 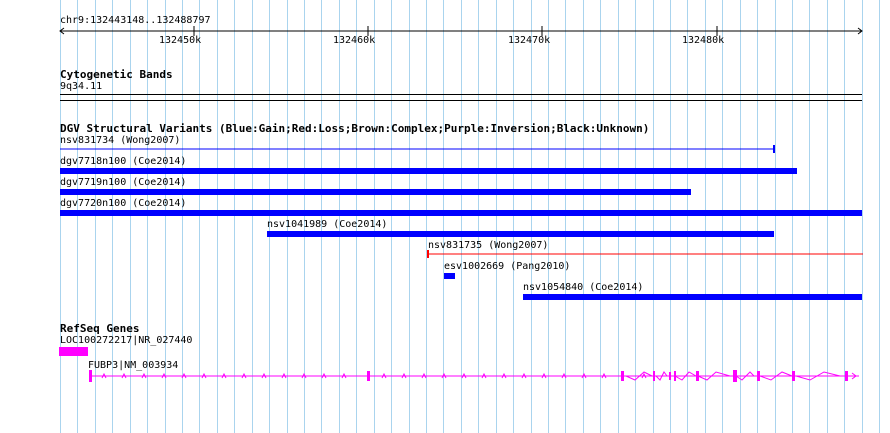 What do you see at coordinates (81, 86) in the screenshot?
I see `cytoband-label: 9q34.11` at bounding box center [81, 86].